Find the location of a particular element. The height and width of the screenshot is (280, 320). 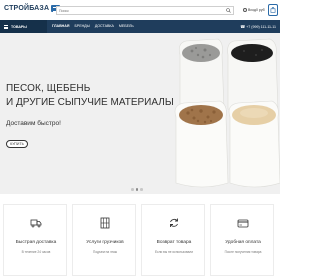

menu-icon is located at coordinates (6, 26).